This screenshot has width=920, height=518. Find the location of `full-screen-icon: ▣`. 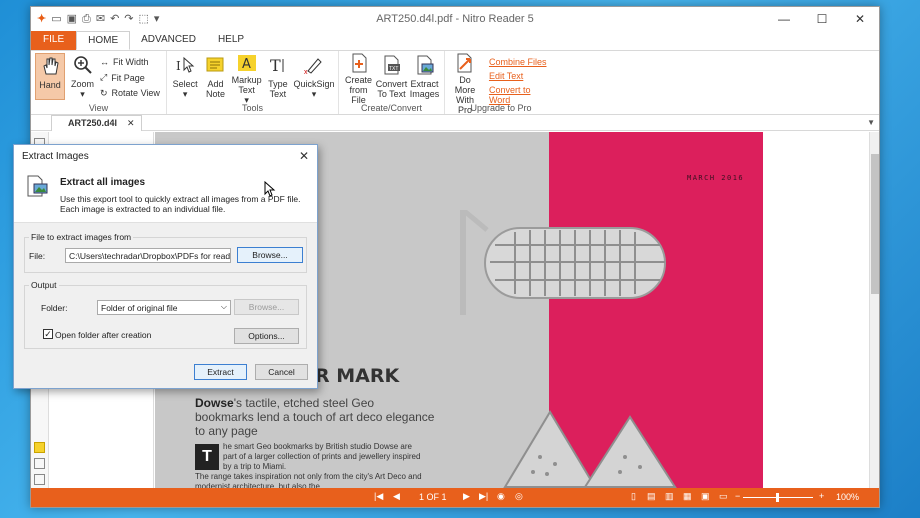

full-screen-icon: ▣ is located at coordinates (705, 496).